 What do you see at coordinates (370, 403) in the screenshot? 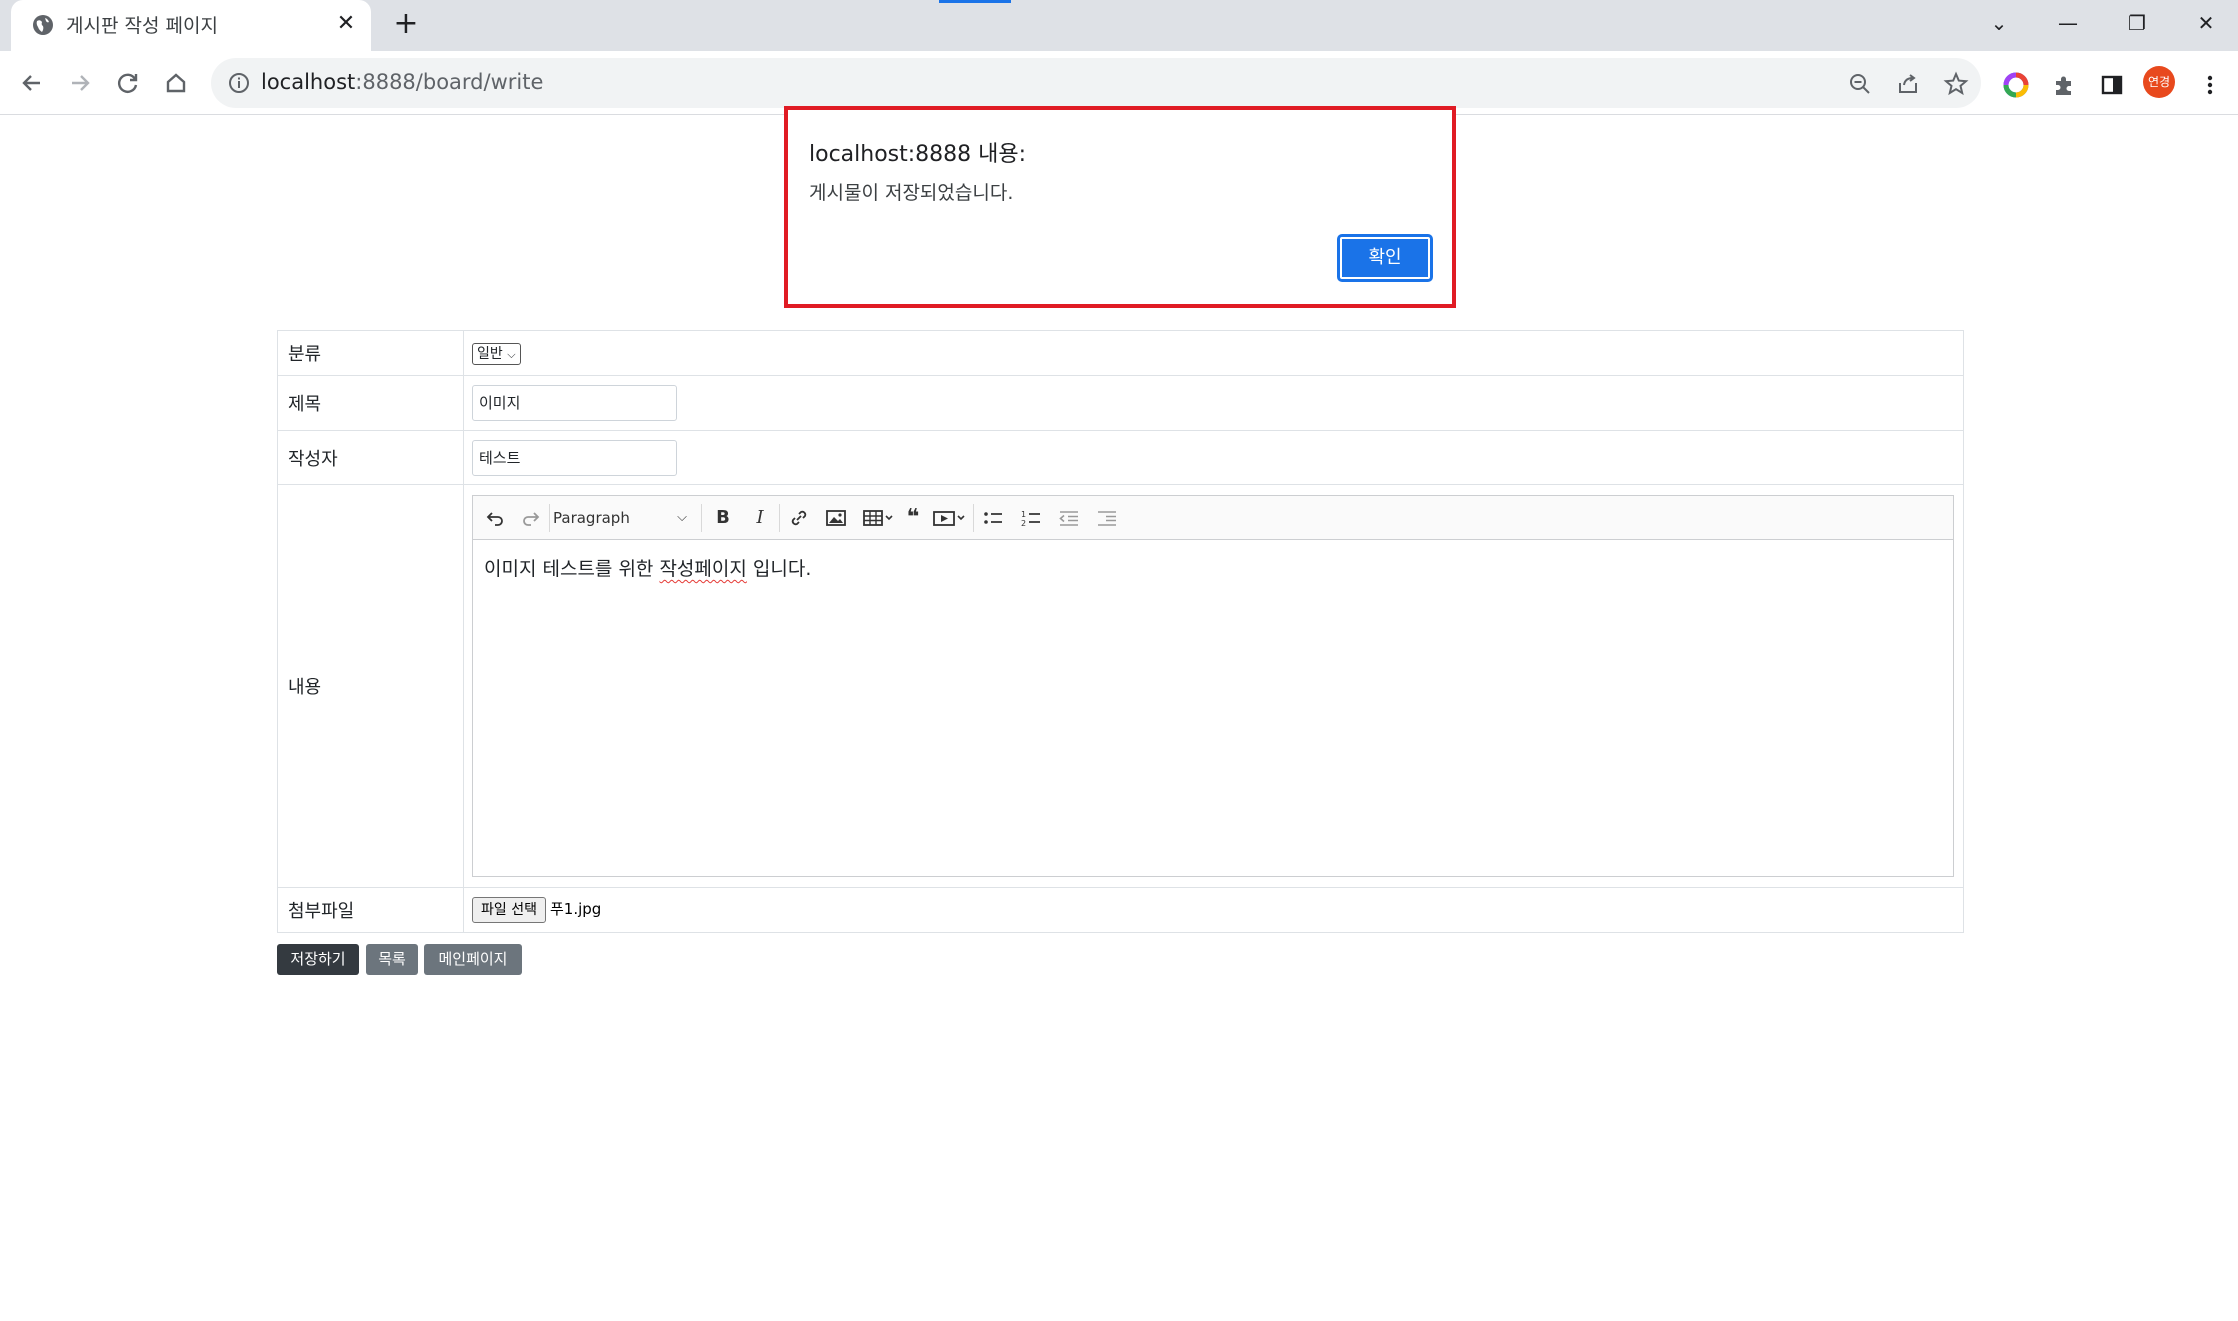
I see `title-label: 제목` at bounding box center [370, 403].